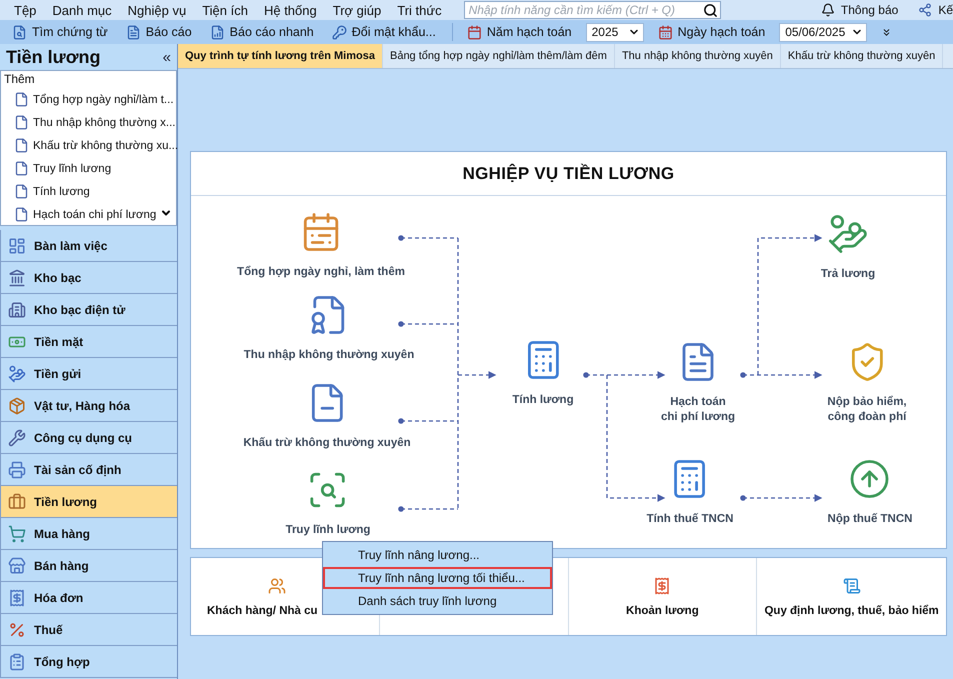 The height and width of the screenshot is (679, 953). I want to click on process-link: Tính thuế TNCN, so click(690, 519).